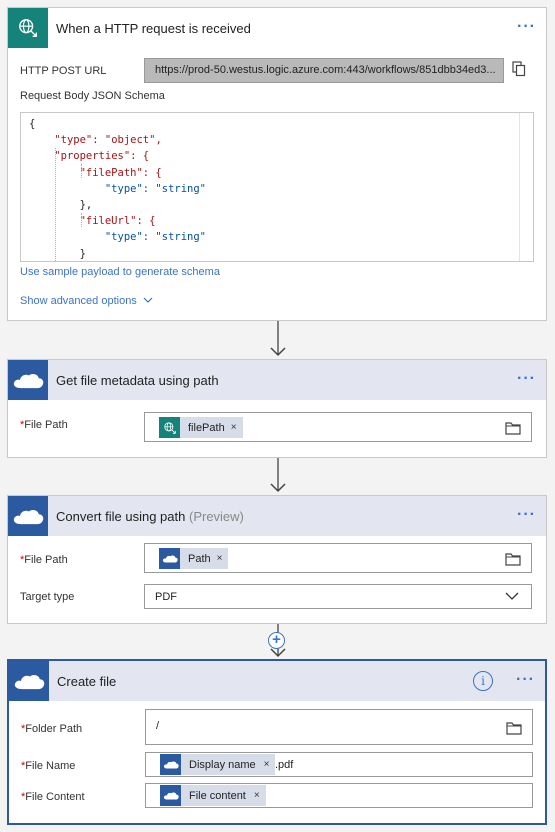 The image size is (555, 832). Describe the element at coordinates (483, 681) in the screenshot. I see `info-icon: i` at that location.